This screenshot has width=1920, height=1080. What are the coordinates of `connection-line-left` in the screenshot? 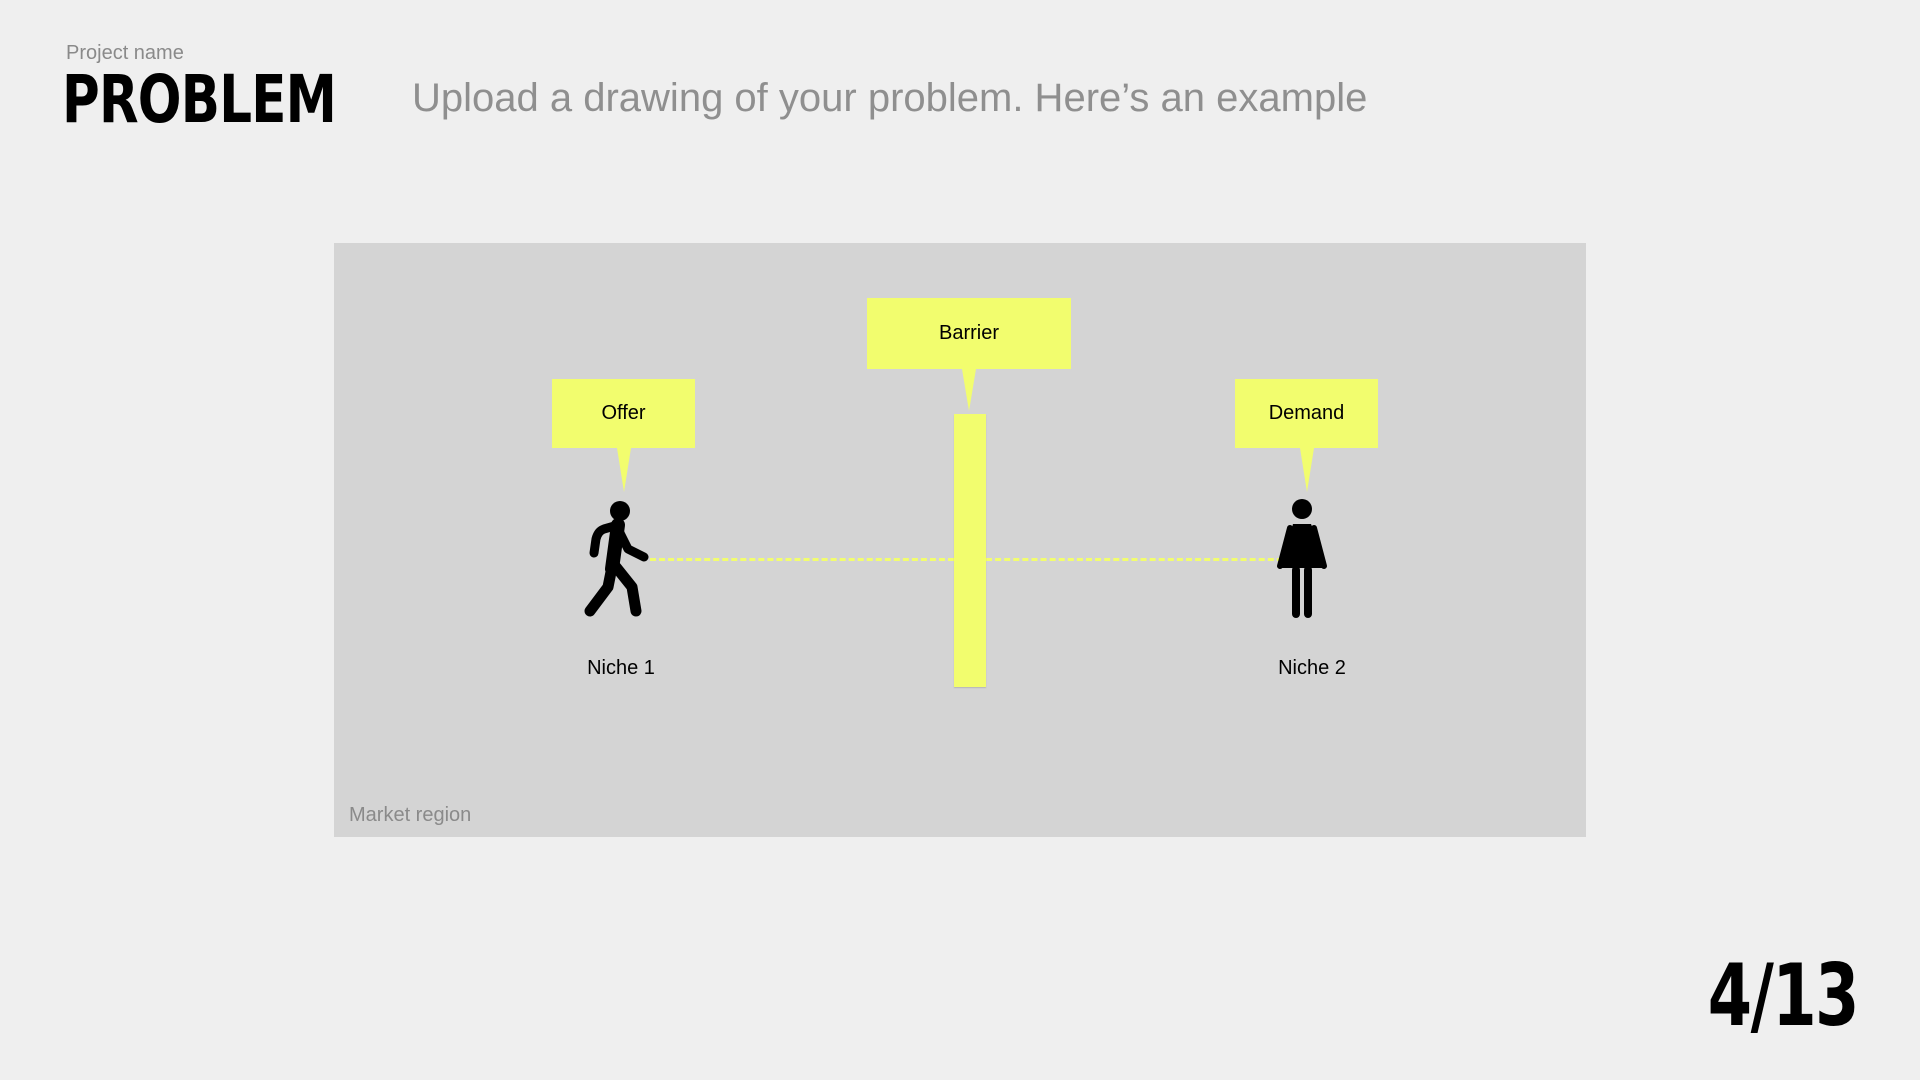 It's located at (802, 559).